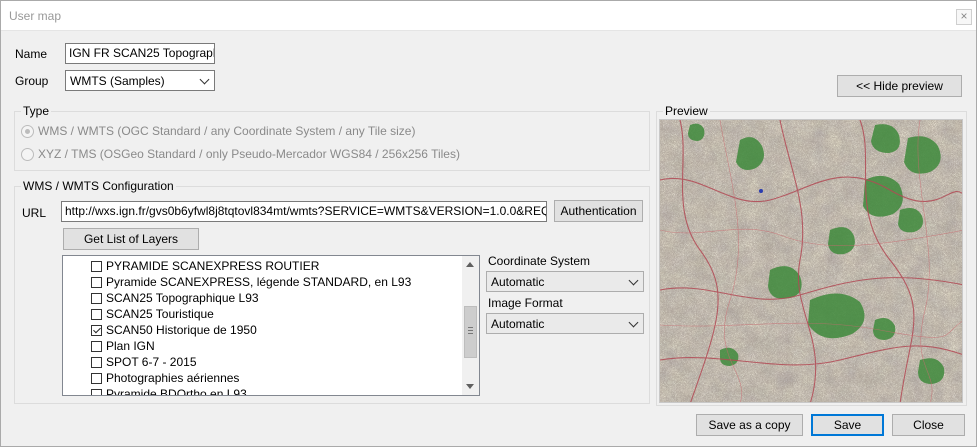 The width and height of the screenshot is (977, 447). Describe the element at coordinates (130, 346) in the screenshot. I see `list-item-label: Plan IGN` at that location.